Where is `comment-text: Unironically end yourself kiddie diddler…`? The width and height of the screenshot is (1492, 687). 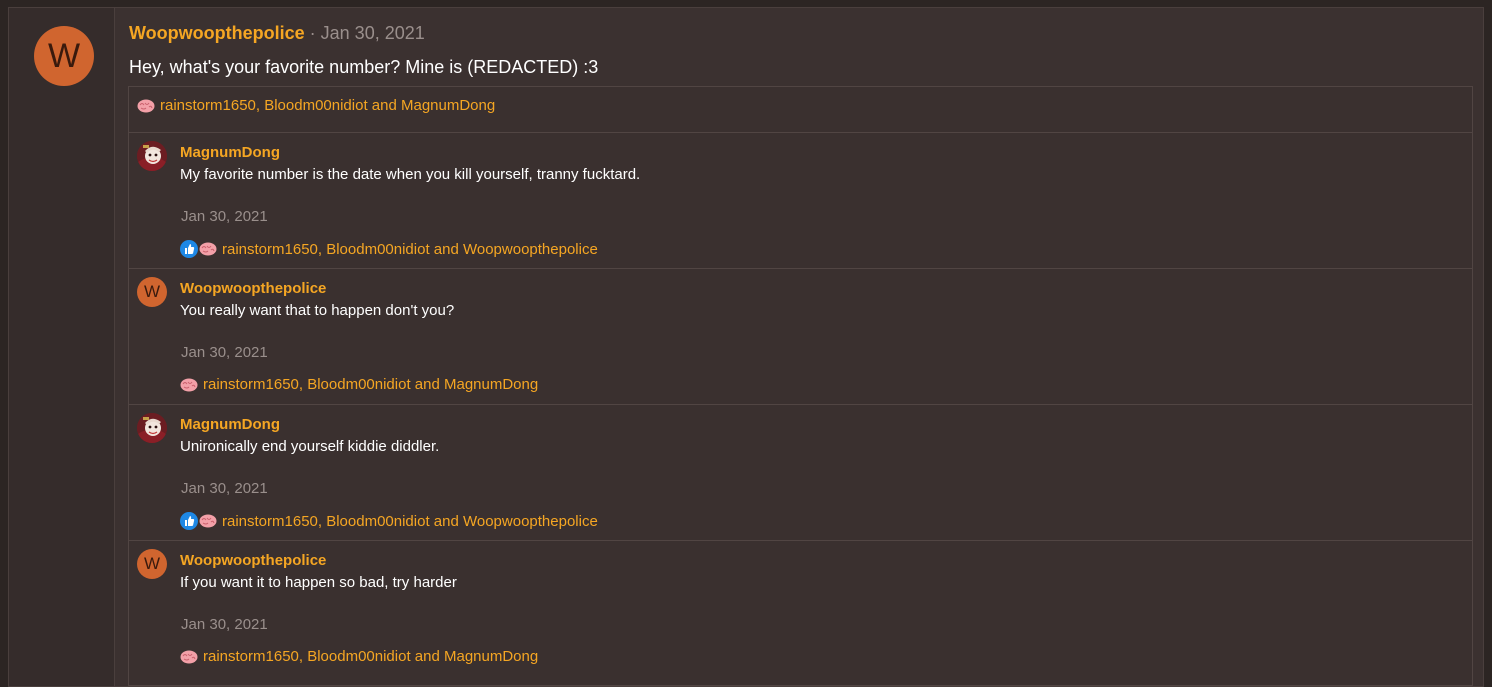
comment-text: Unironically end yourself kiddie diddler… is located at coordinates (310, 446).